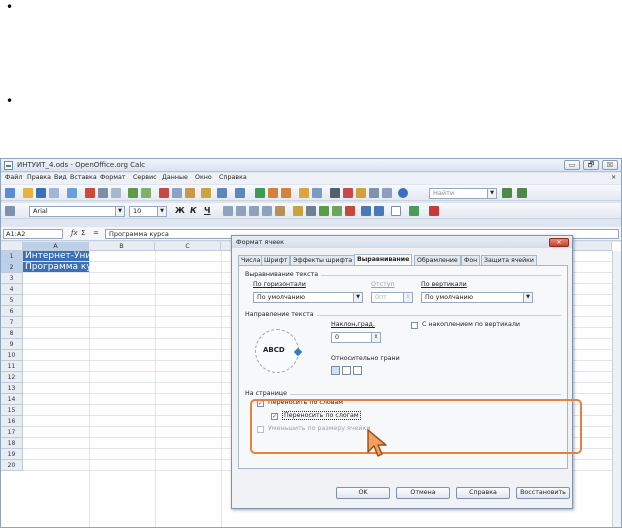 This screenshot has height=528, width=622. Describe the element at coordinates (133, 193) in the screenshot. I see `spellcheck-icon` at that location.